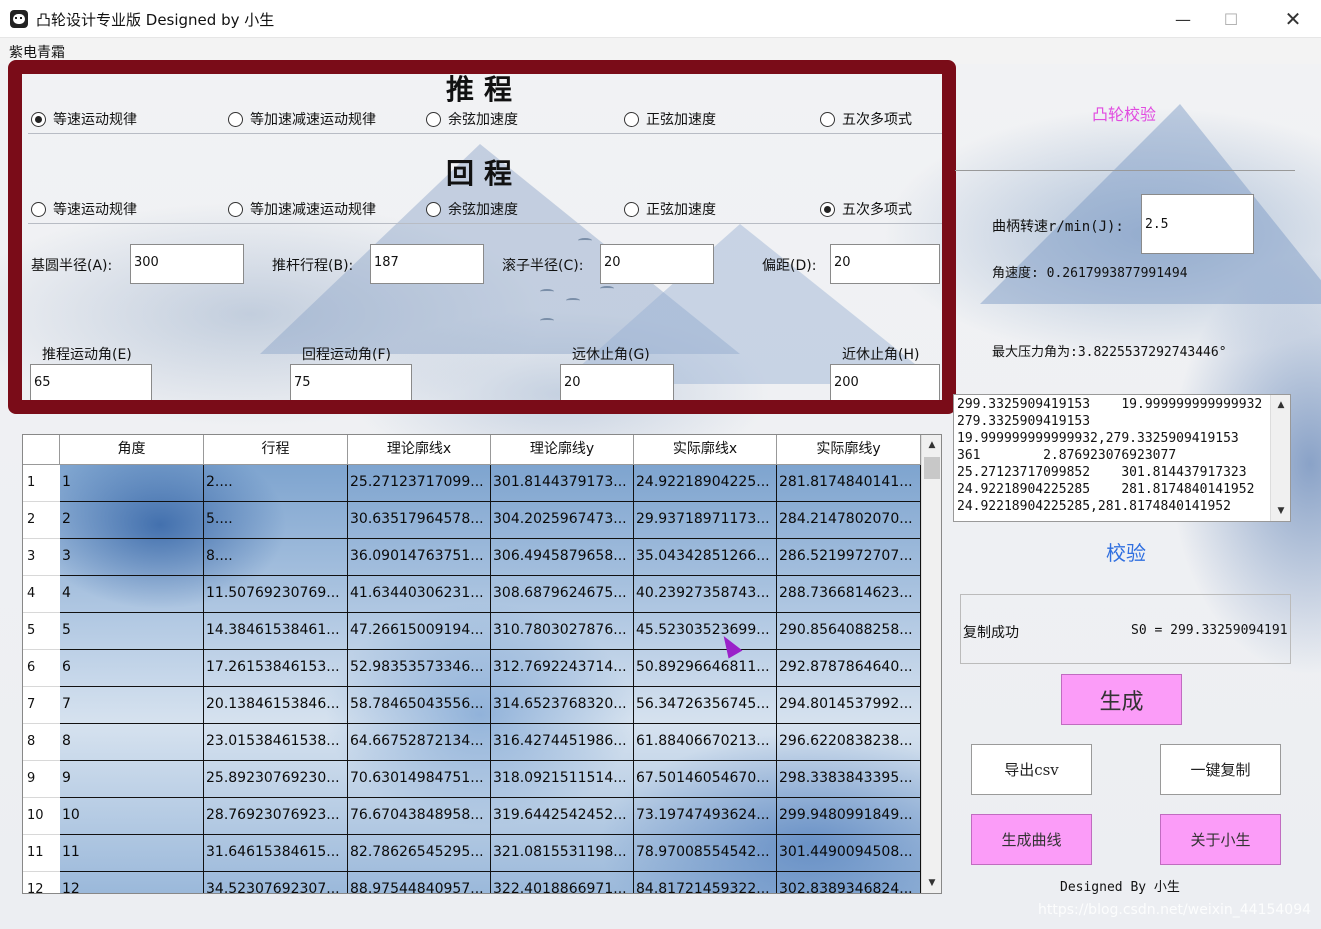  What do you see at coordinates (41, 882) in the screenshot?
I see `row-header: 12` at bounding box center [41, 882].